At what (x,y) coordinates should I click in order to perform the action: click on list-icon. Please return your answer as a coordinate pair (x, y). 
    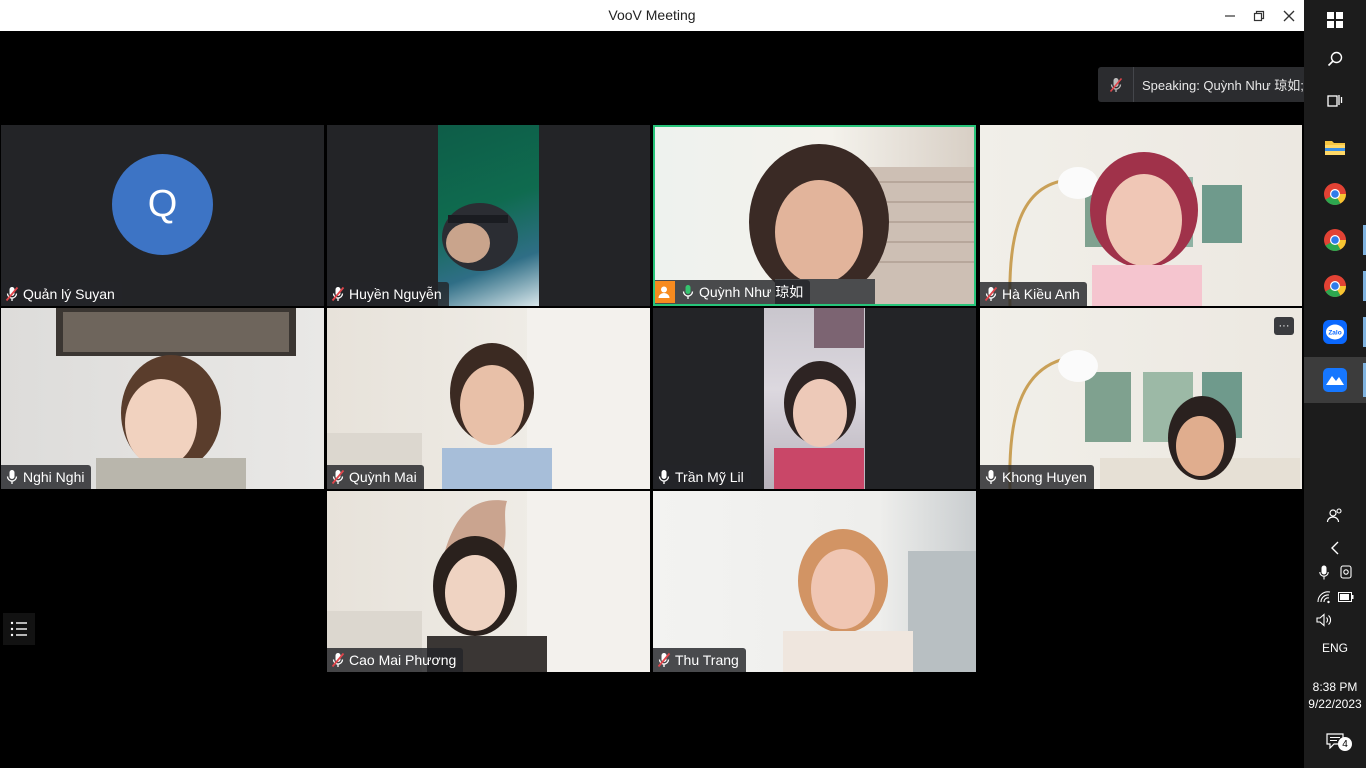
    Looking at the image, I should click on (18, 629).